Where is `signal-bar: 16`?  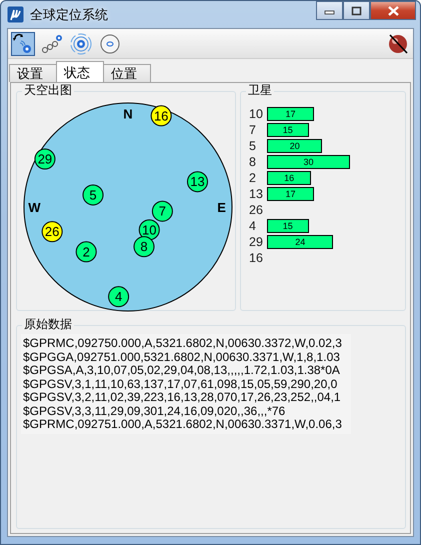 signal-bar: 16 is located at coordinates (289, 178).